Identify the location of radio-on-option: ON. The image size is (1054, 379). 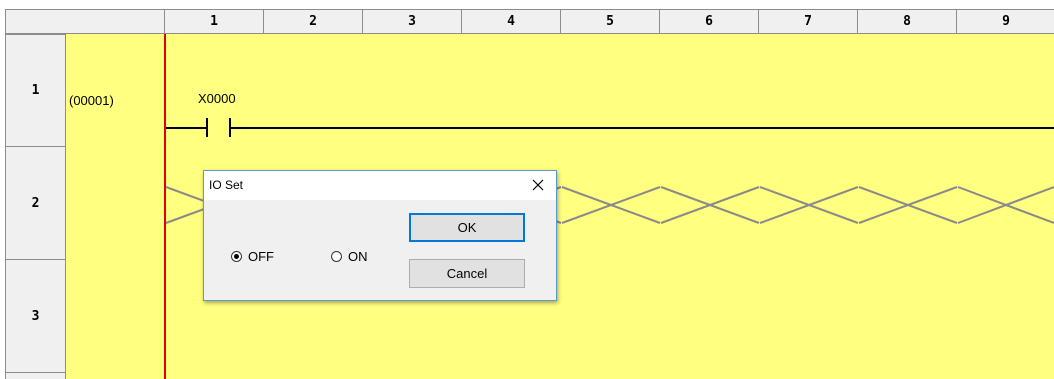
(349, 256).